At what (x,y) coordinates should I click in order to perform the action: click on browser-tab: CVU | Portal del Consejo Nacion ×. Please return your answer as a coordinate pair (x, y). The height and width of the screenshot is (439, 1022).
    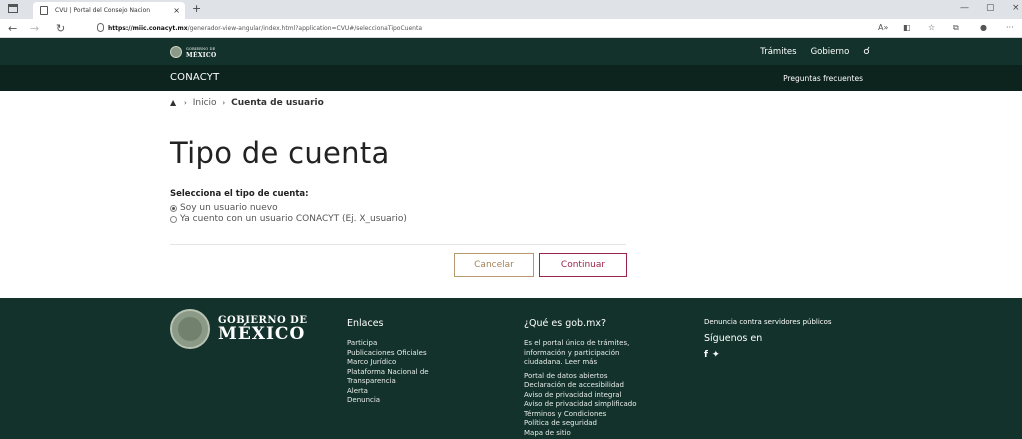
    Looking at the image, I should click on (109, 10).